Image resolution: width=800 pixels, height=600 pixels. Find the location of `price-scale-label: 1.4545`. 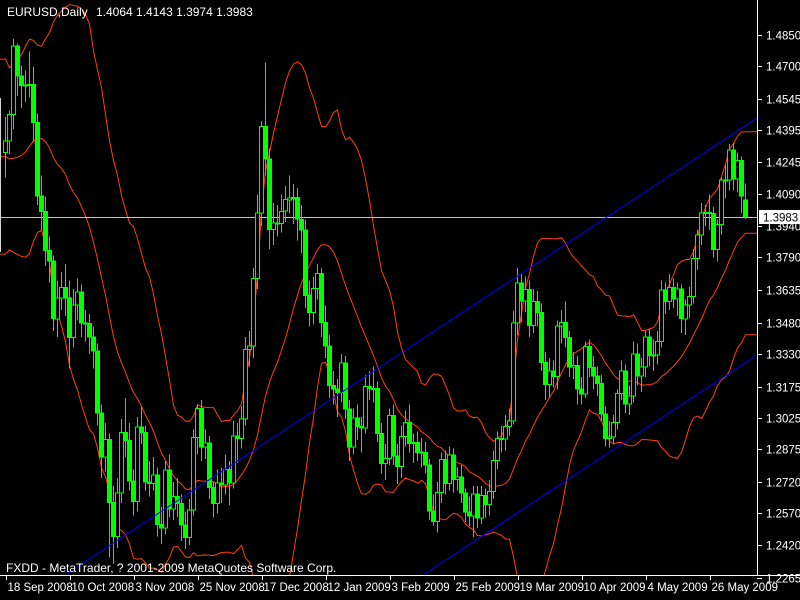

price-scale-label: 1.4545 is located at coordinates (783, 101).